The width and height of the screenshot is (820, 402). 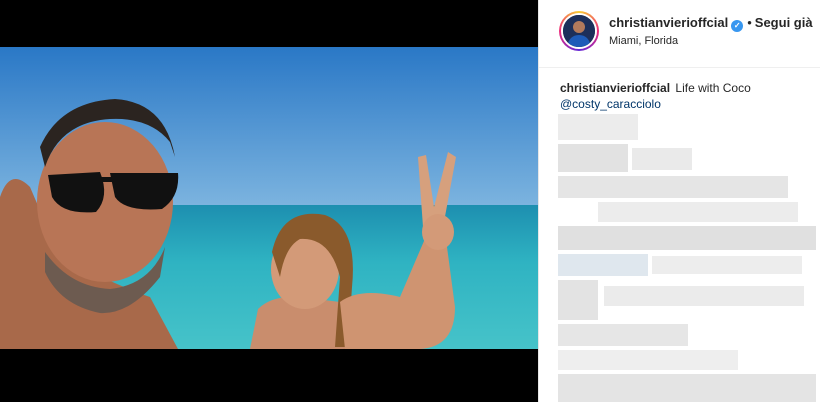 What do you see at coordinates (643, 41) in the screenshot?
I see `post-location: Miami, Florida` at bounding box center [643, 41].